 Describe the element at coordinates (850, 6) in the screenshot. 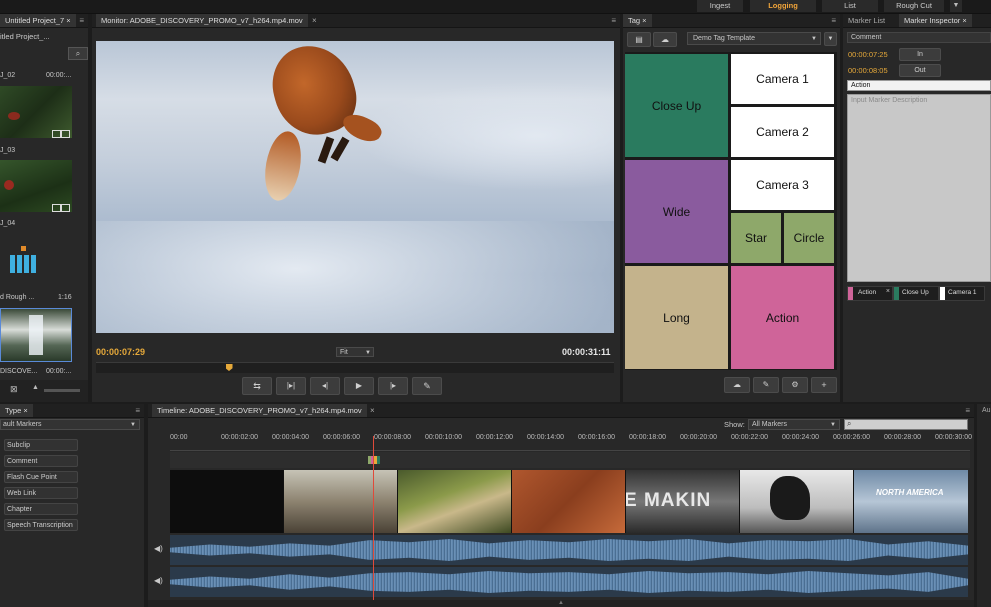

I see `workspace-list: List` at that location.